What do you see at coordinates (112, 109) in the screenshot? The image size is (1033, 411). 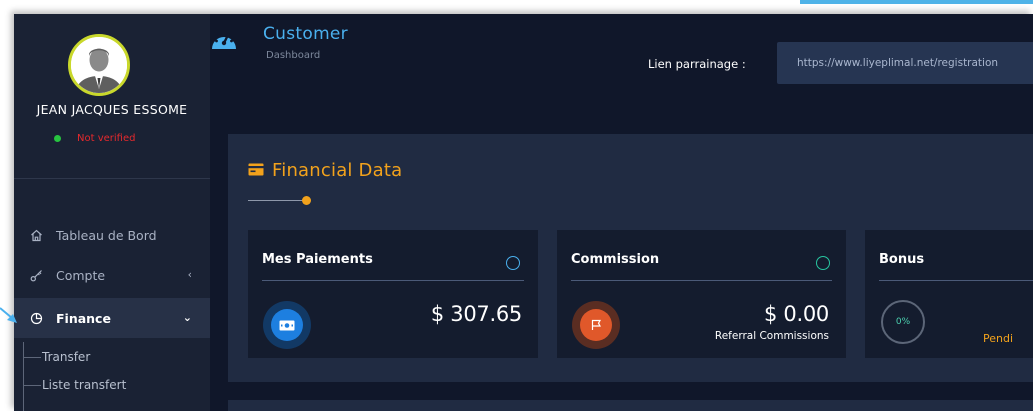 I see `user-name: JEAN JACQUES ESSOME` at bounding box center [112, 109].